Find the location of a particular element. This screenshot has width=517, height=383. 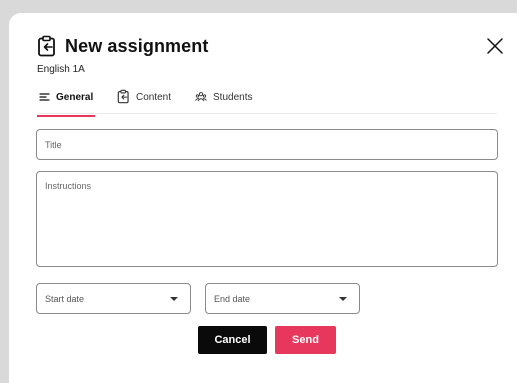

tab-general-label: General is located at coordinates (75, 97).